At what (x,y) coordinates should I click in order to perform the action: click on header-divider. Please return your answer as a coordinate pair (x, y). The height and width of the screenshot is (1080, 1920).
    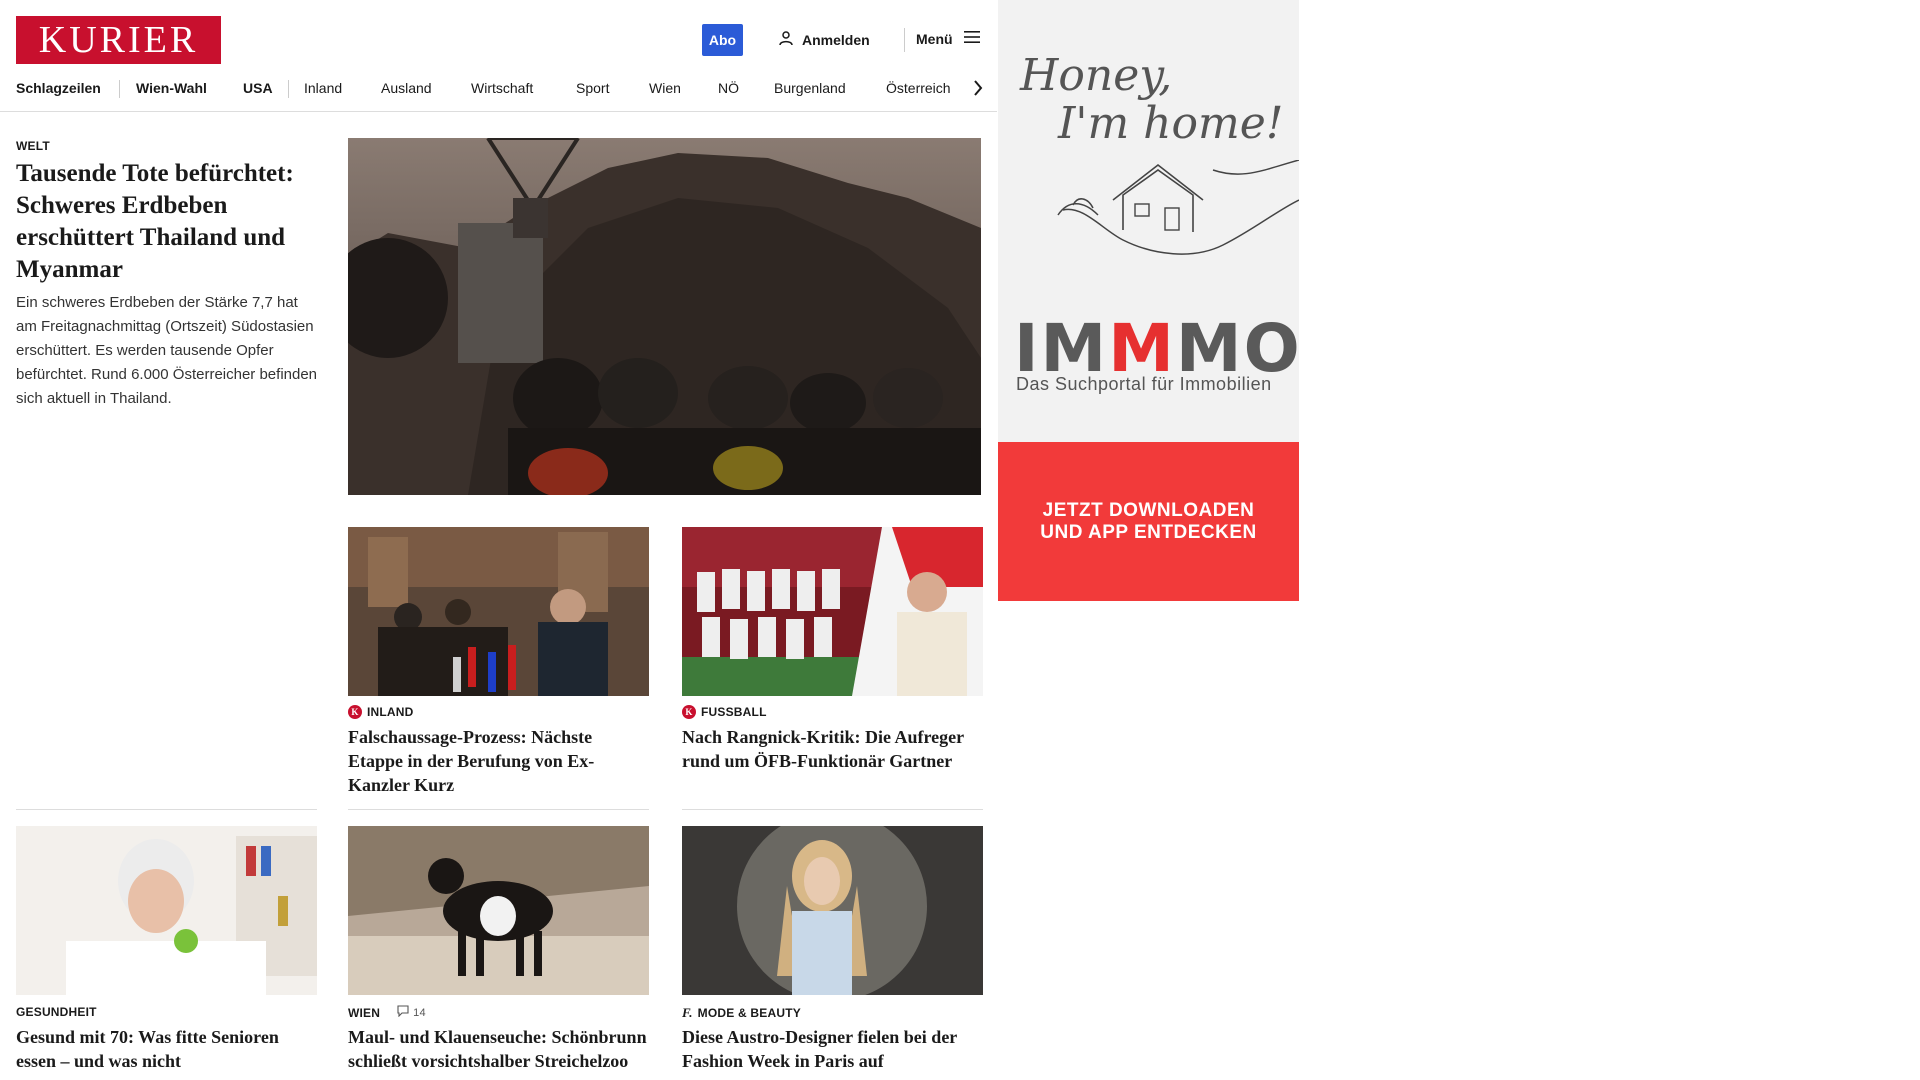
    Looking at the image, I should click on (904, 40).